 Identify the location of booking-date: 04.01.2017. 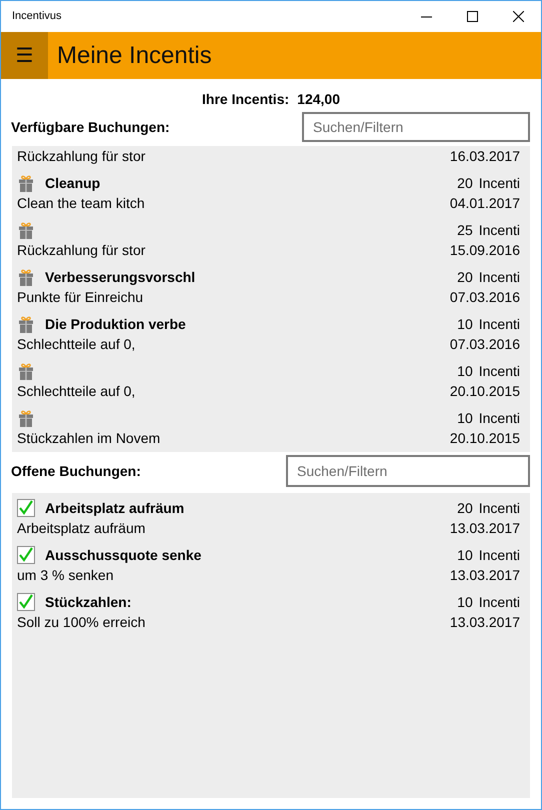
(485, 203).